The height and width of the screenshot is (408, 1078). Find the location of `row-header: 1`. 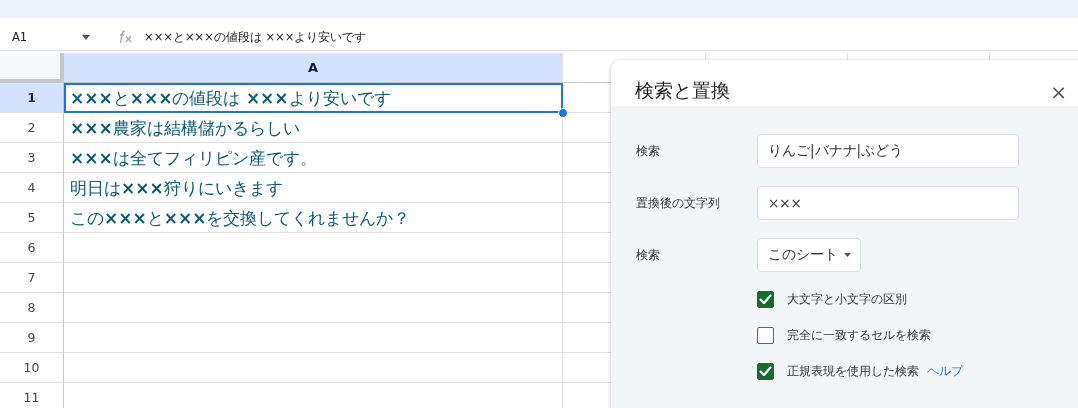

row-header: 1 is located at coordinates (32, 98).